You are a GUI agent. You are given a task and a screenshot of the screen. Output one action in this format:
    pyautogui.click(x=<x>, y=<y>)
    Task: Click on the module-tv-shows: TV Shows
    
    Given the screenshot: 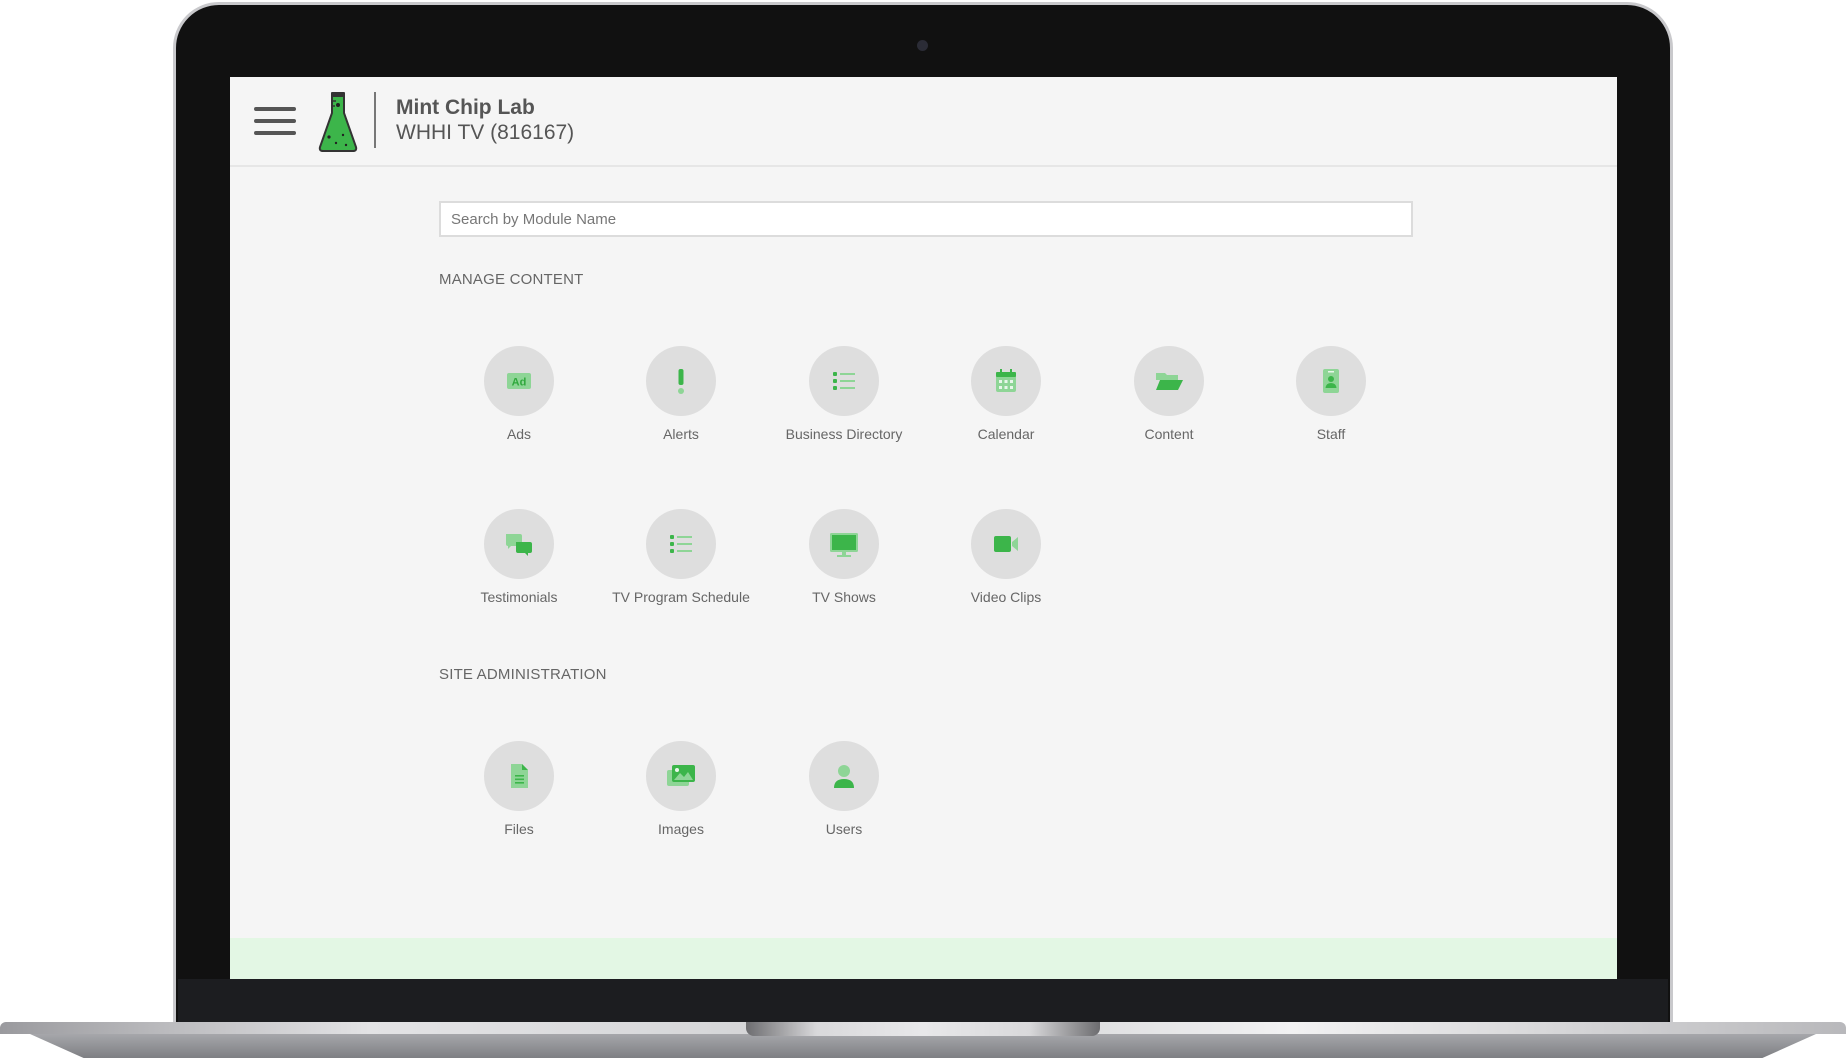 What is the action you would take?
    pyautogui.click(x=844, y=564)
    